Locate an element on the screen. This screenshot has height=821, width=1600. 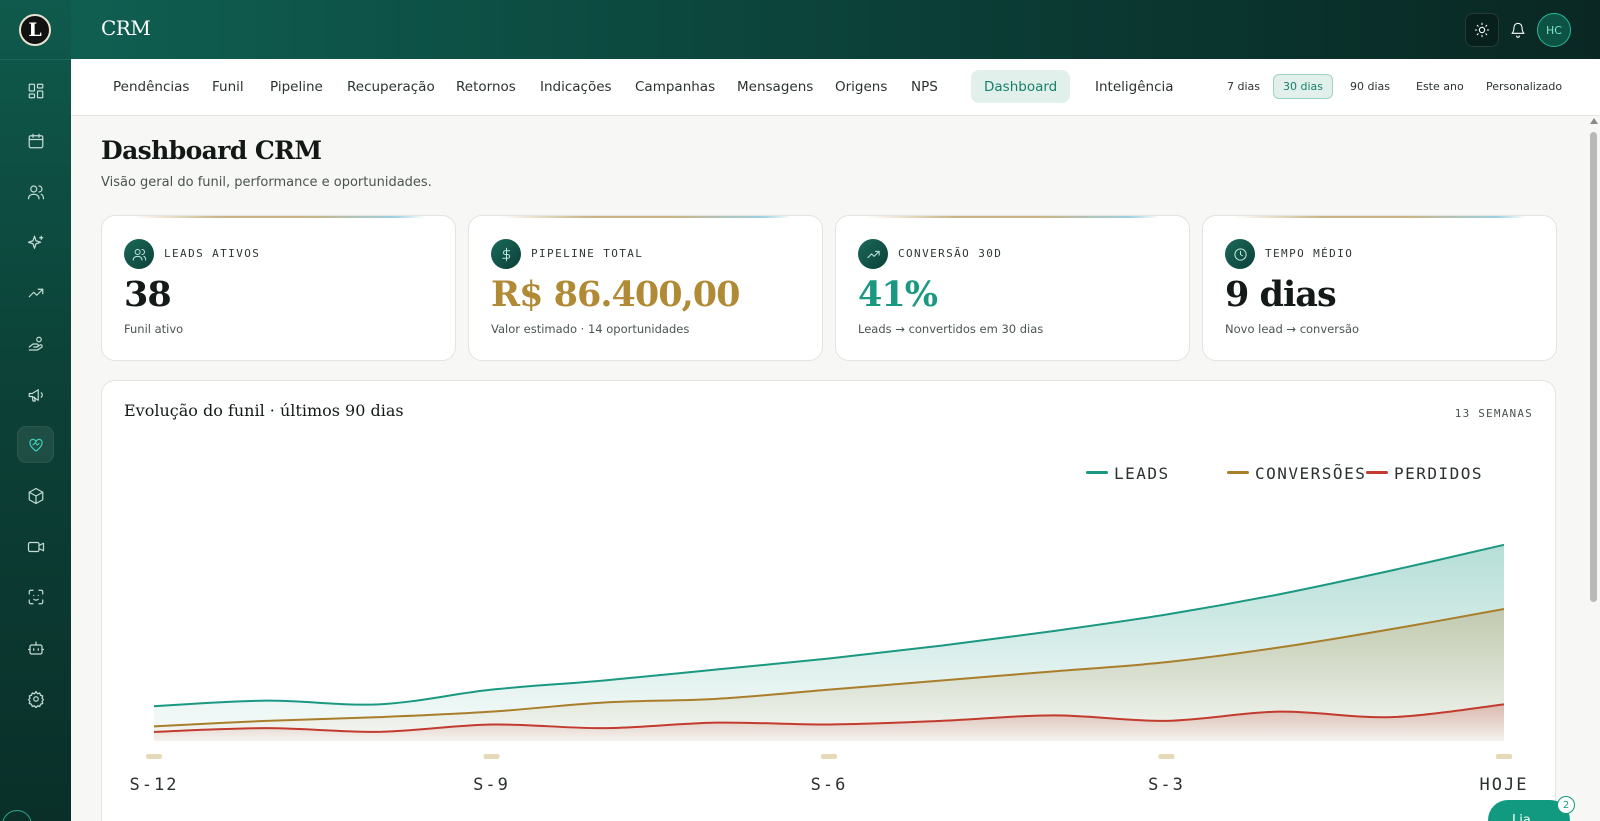
sun-icon is located at coordinates (1482, 30).